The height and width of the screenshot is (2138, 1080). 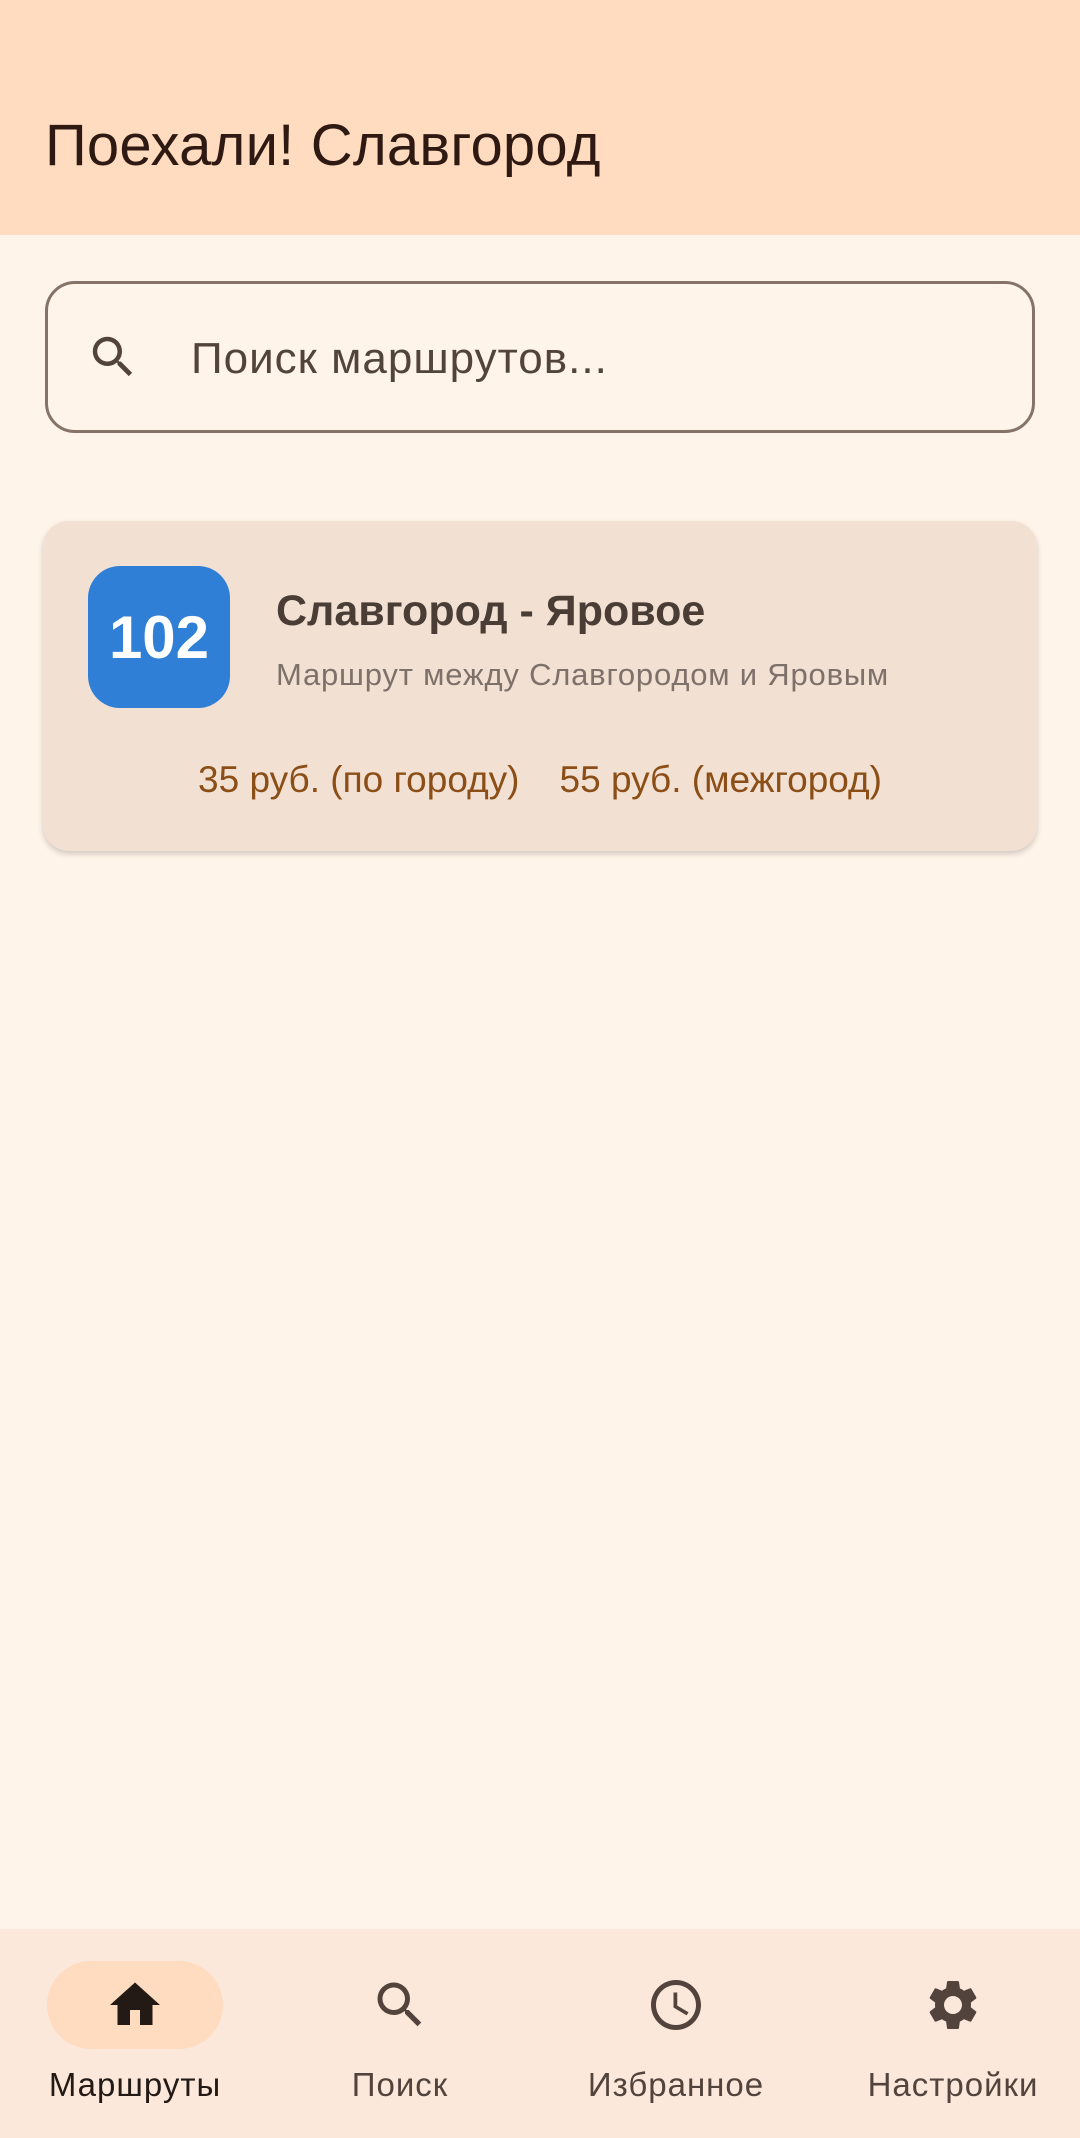 I want to click on app-title: Поехали! Славгород, so click(x=323, y=145).